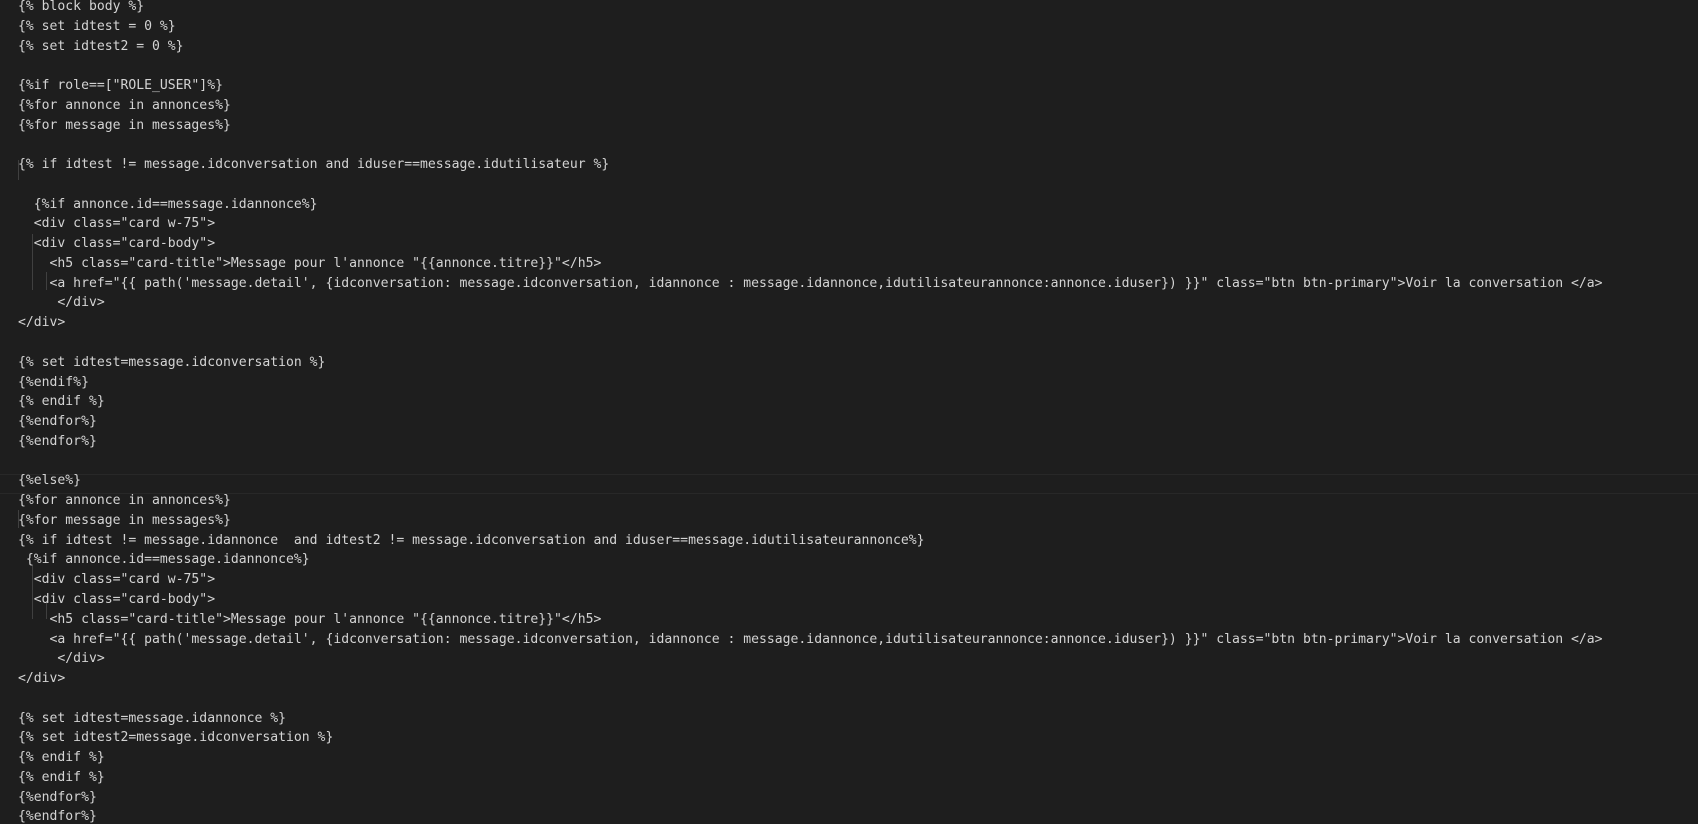 The width and height of the screenshot is (1698, 824). Describe the element at coordinates (858, 86) in the screenshot. I see `code-line: {%if role==["ROLE_USER"]%}` at that location.